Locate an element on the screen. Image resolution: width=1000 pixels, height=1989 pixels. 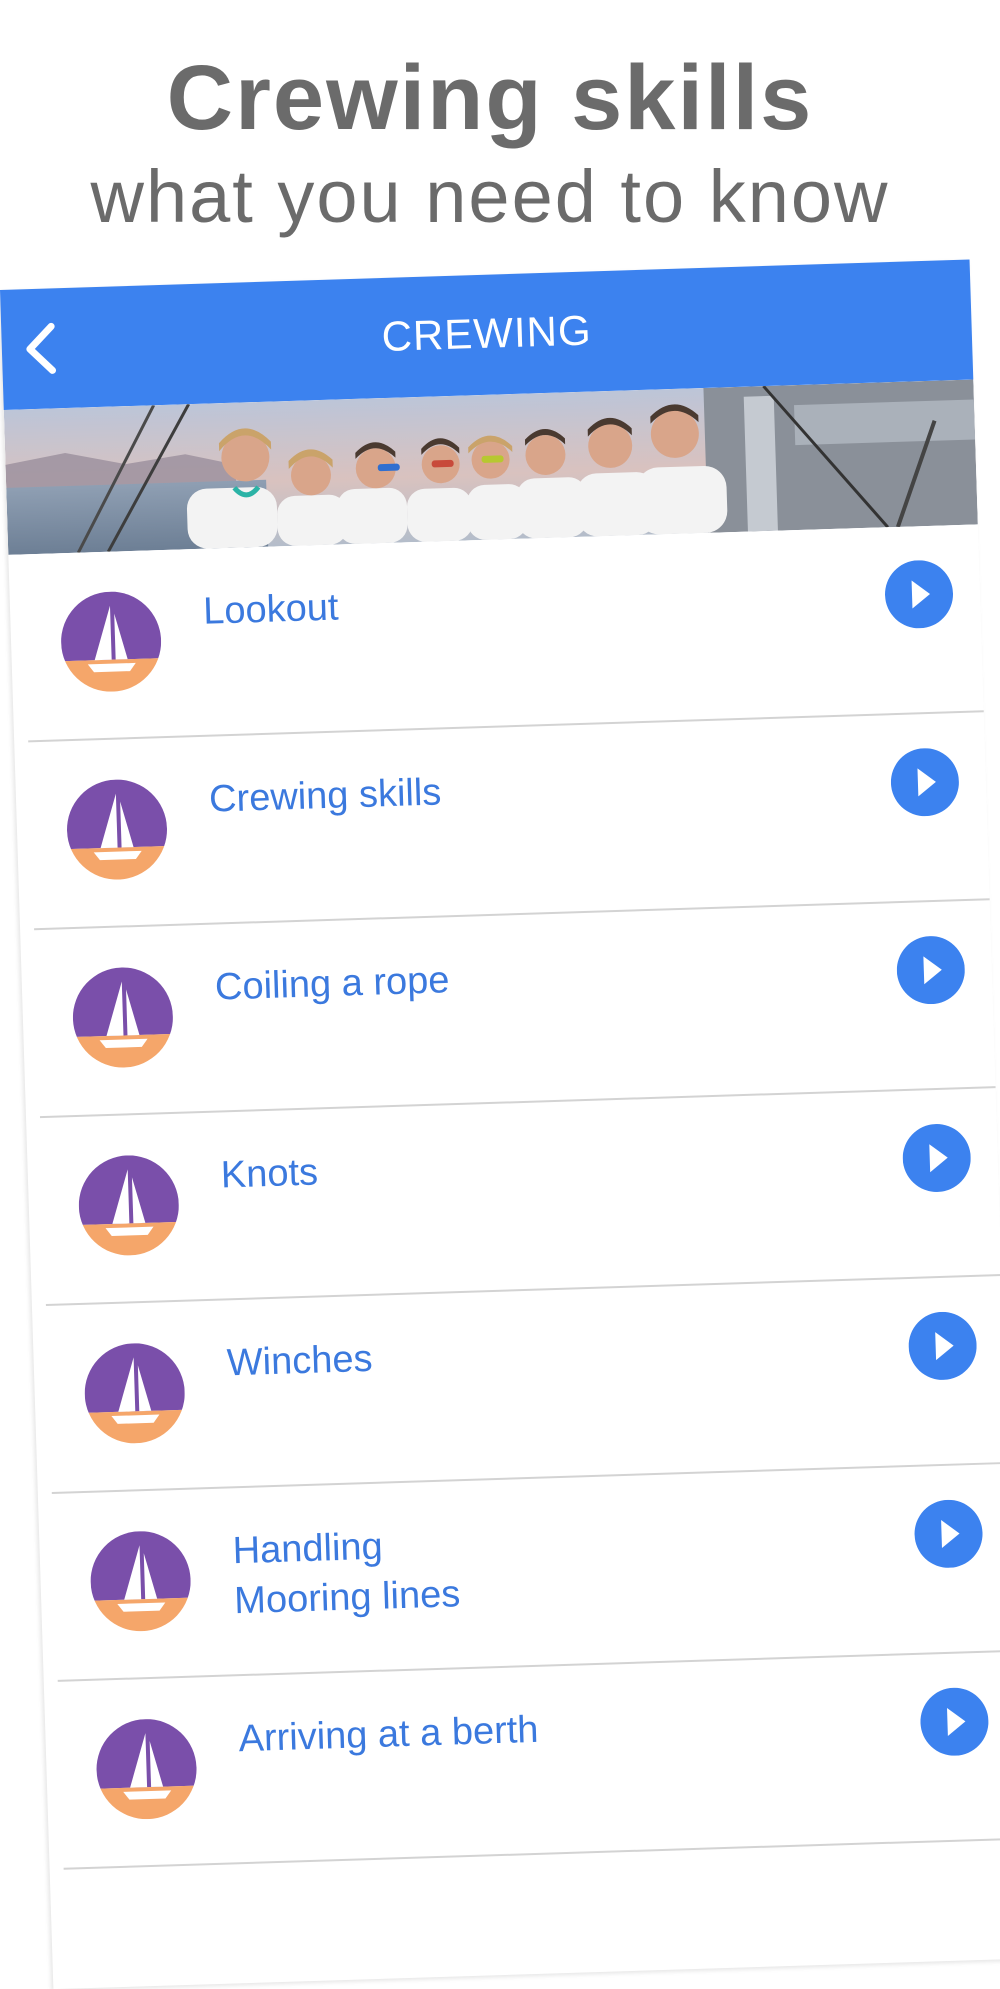
list-item-label: Winches is located at coordinates (300, 1361).